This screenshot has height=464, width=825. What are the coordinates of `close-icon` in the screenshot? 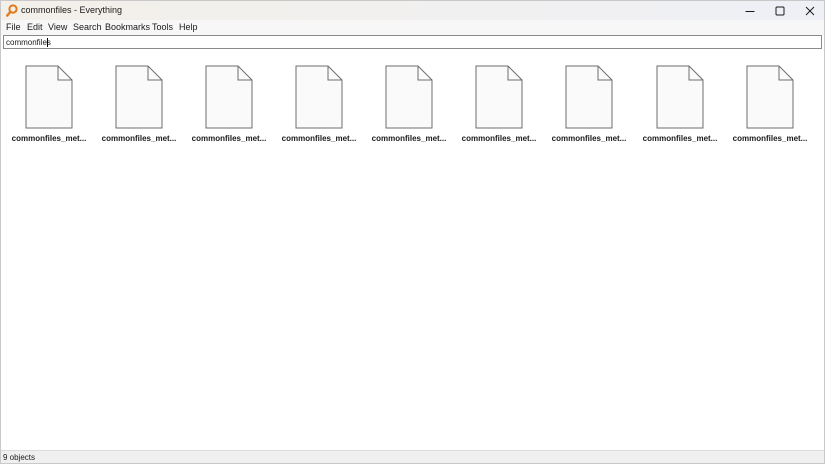 It's located at (810, 10).